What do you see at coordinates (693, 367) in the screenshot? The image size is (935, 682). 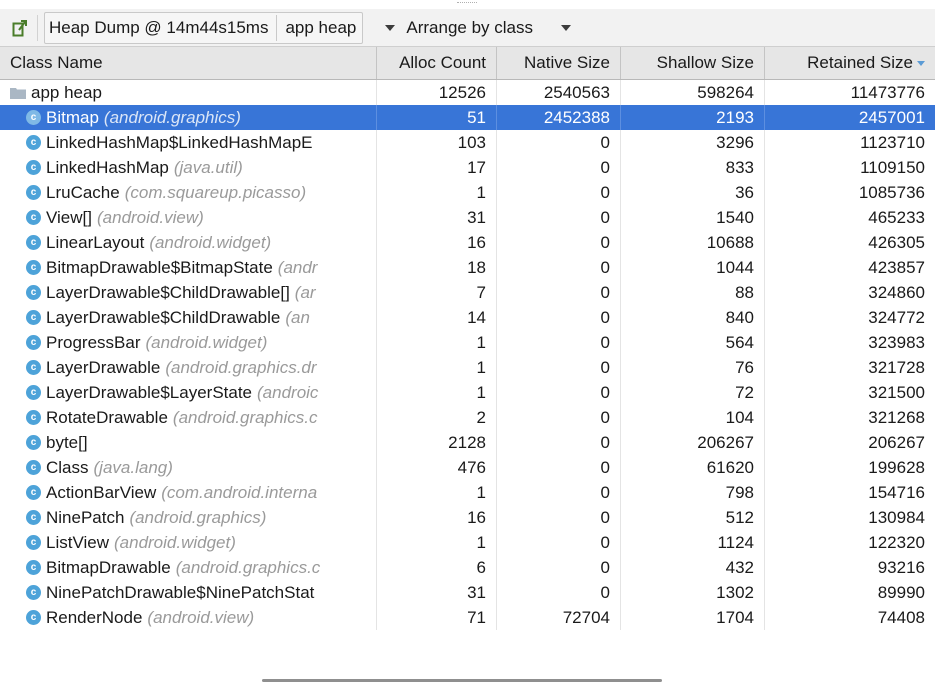 I see `shallow-size-cell: 76` at bounding box center [693, 367].